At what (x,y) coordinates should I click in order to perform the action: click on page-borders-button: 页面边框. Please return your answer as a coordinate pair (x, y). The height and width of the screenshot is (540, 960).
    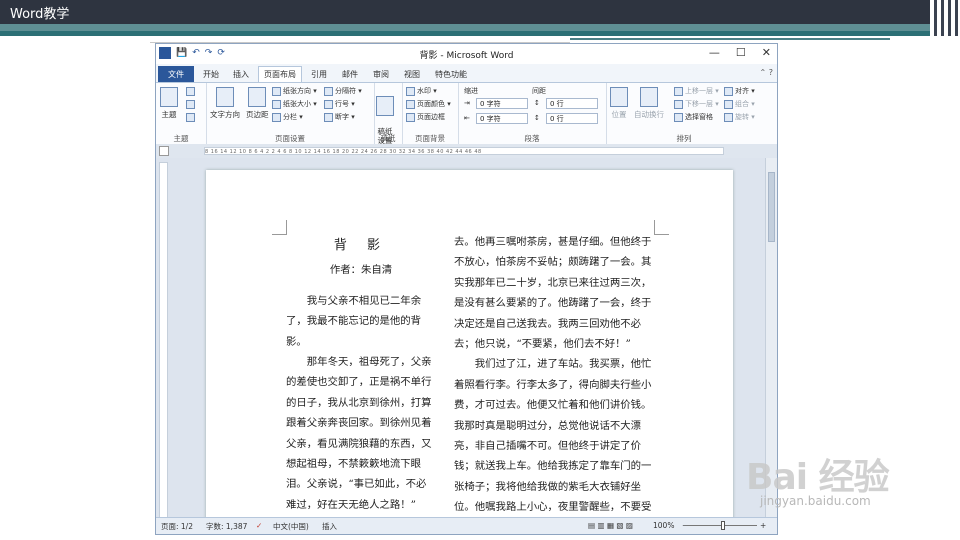
    Looking at the image, I should click on (425, 117).